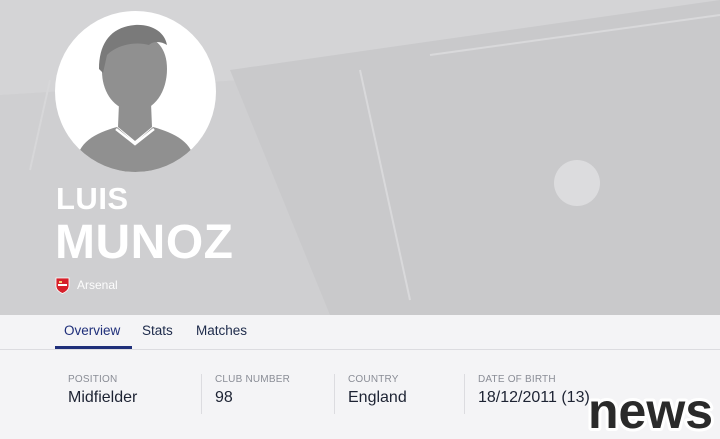 The width and height of the screenshot is (720, 439). What do you see at coordinates (92, 330) in the screenshot?
I see `tab-overview: Overview` at bounding box center [92, 330].